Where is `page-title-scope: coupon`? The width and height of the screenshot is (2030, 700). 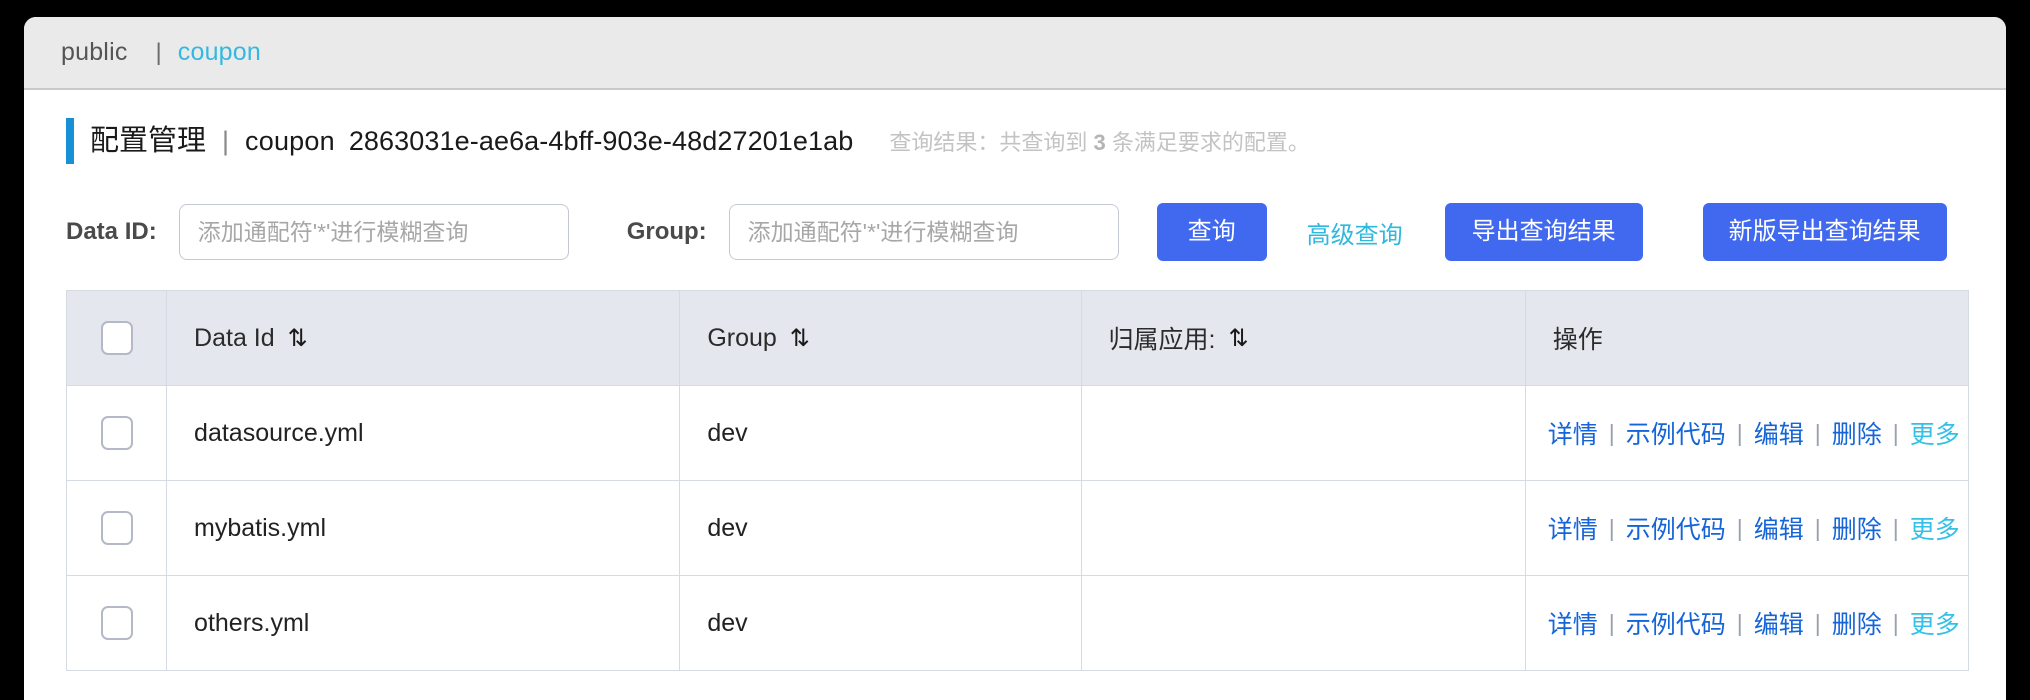 page-title-scope: coupon is located at coordinates (290, 141).